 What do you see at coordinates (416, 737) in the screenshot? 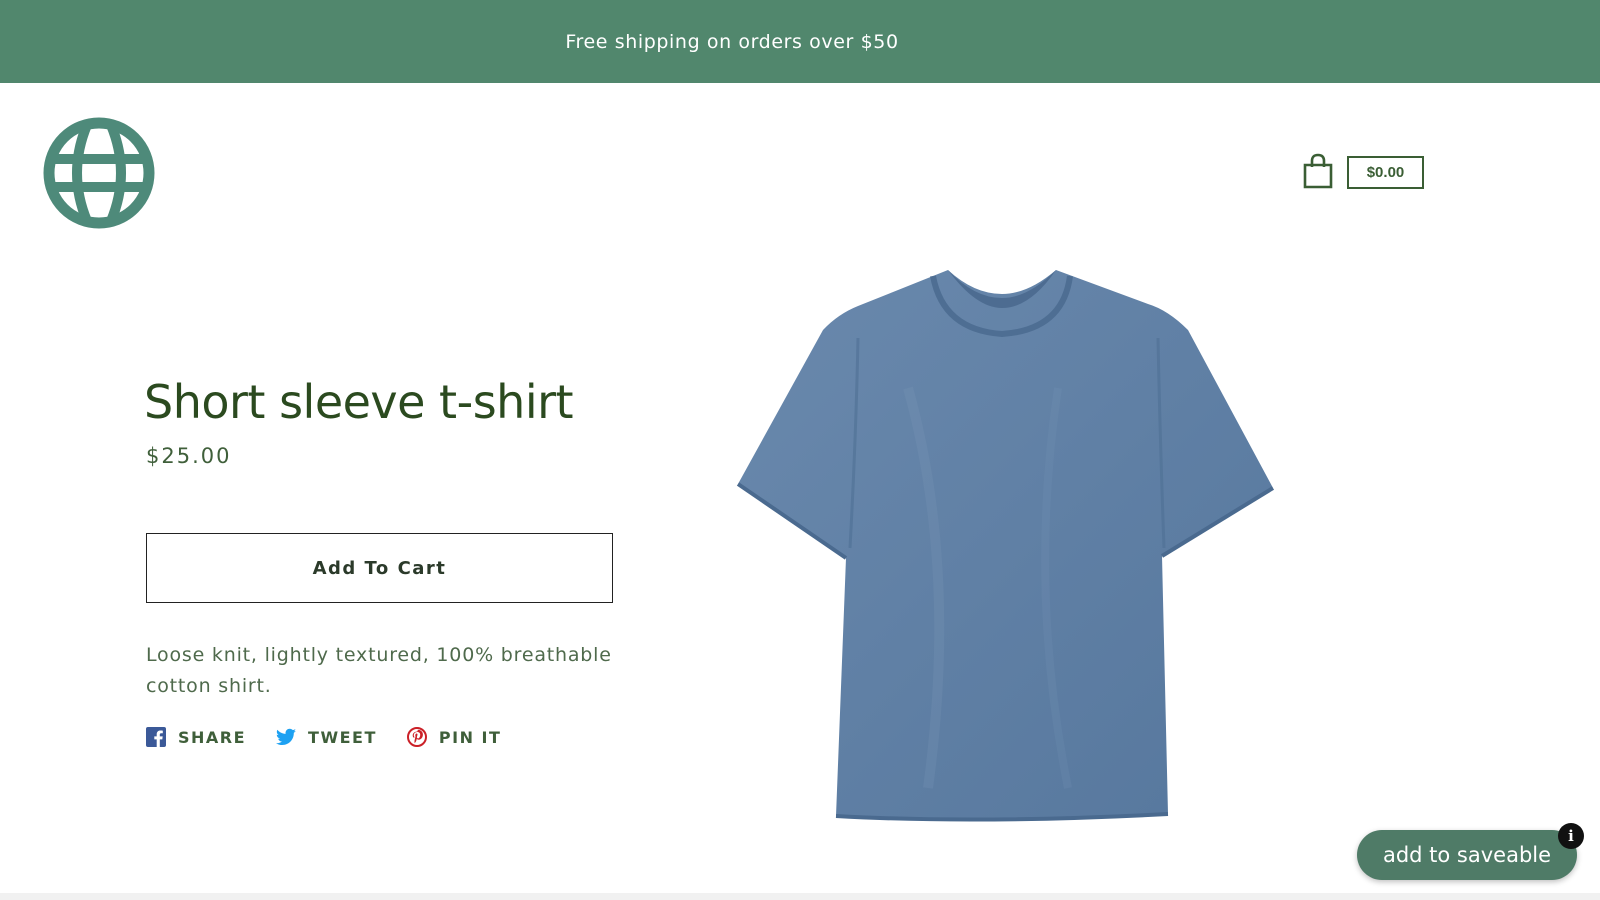
I see `pinterest-icon` at bounding box center [416, 737].